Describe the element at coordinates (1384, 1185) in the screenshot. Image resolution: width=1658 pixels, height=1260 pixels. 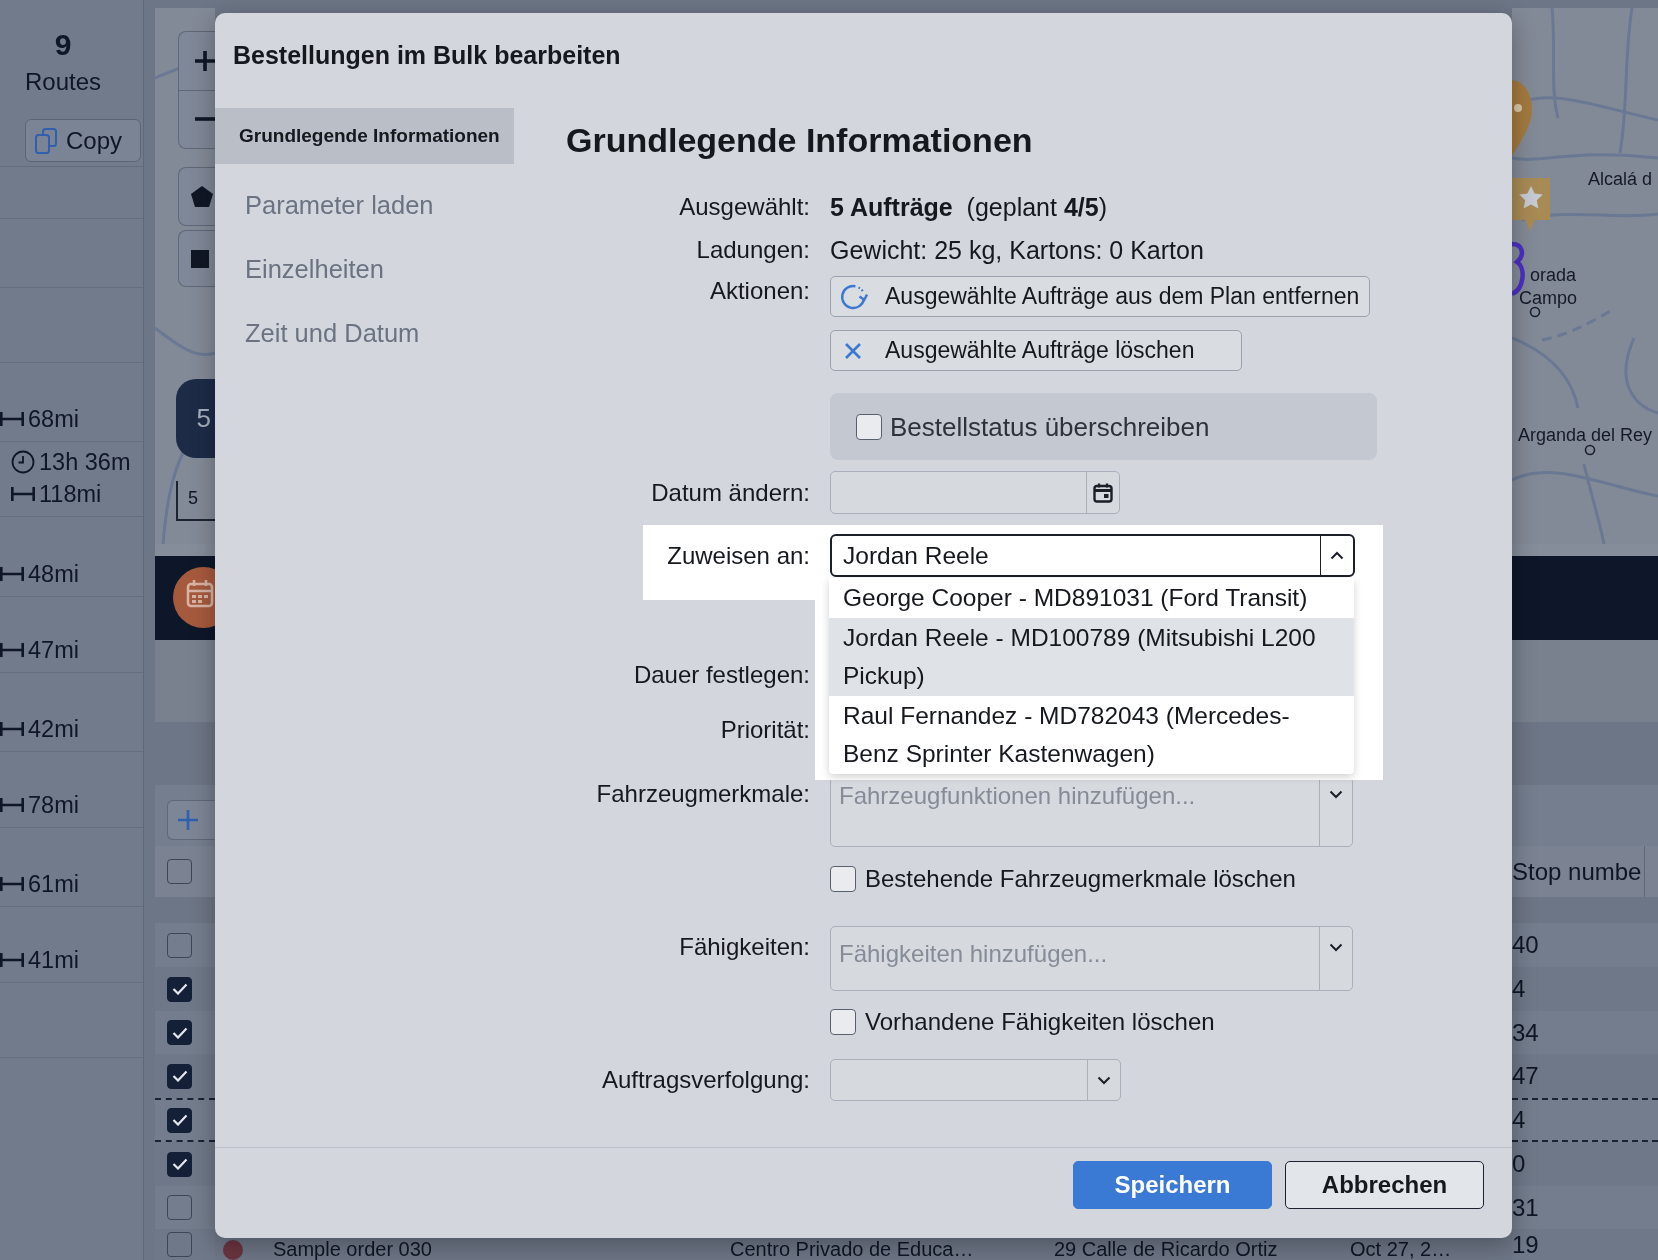
I see `cancel-button: Abbrechen` at that location.